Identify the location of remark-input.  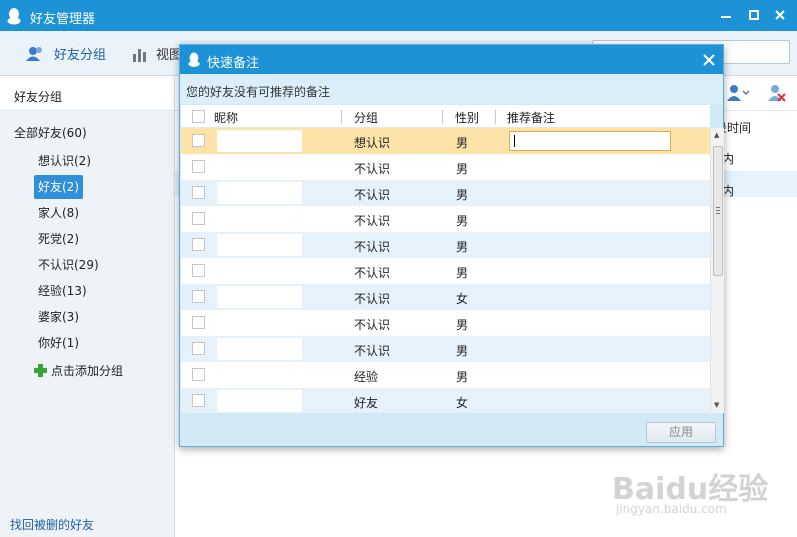
(590, 141).